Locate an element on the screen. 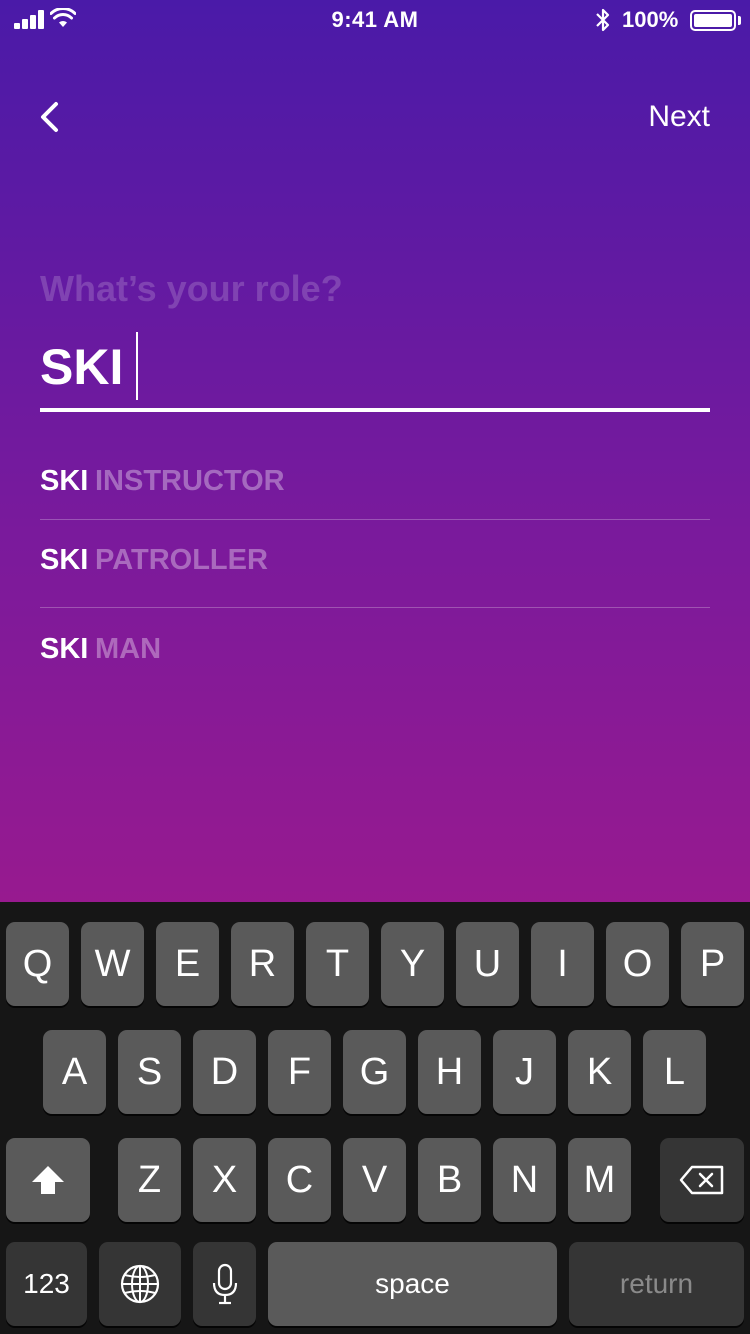 This screenshot has width=750, height=1334. key-q: Q is located at coordinates (37, 964).